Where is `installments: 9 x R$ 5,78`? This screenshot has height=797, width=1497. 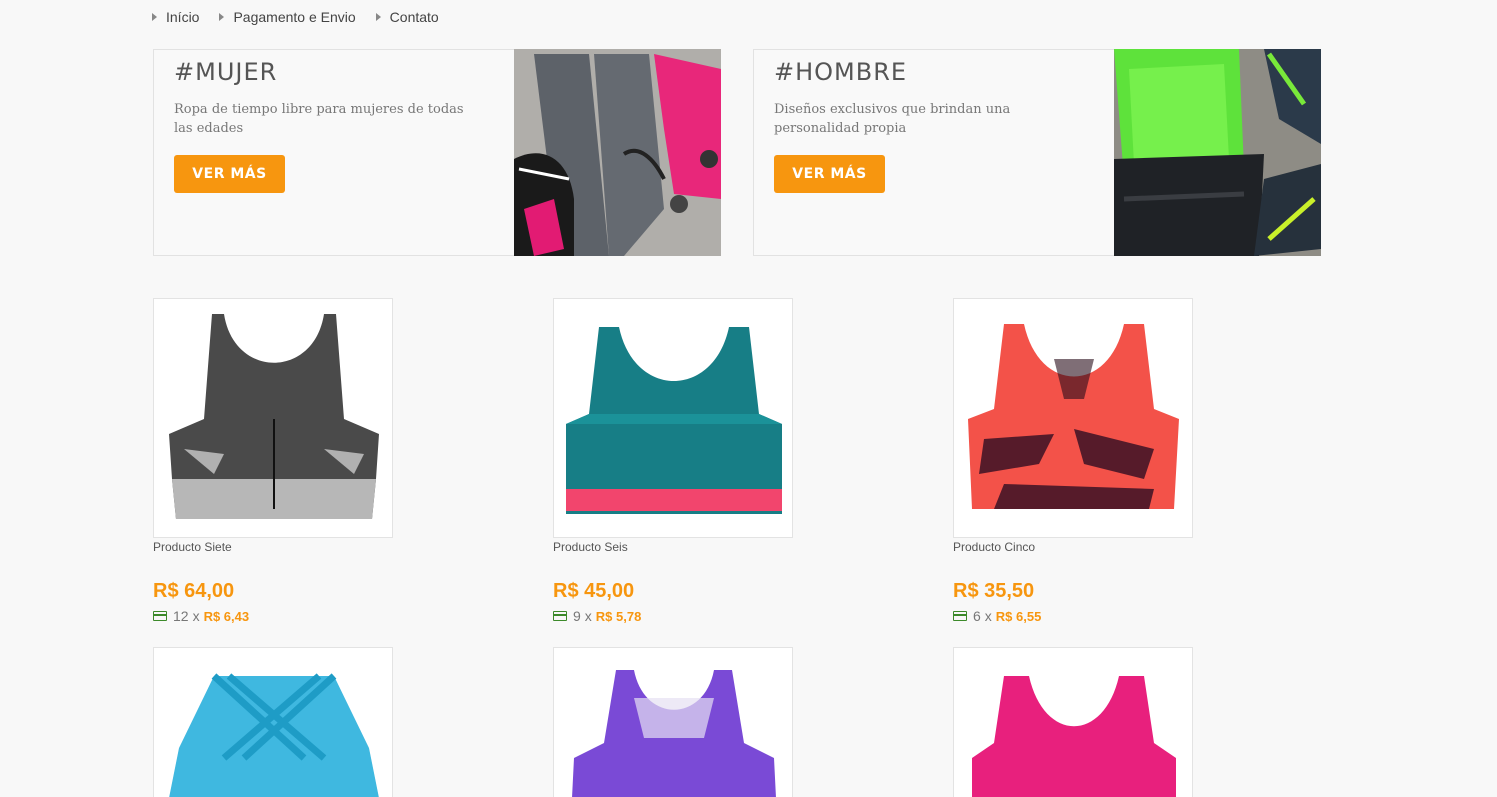 installments: 9 x R$ 5,78 is located at coordinates (673, 616).